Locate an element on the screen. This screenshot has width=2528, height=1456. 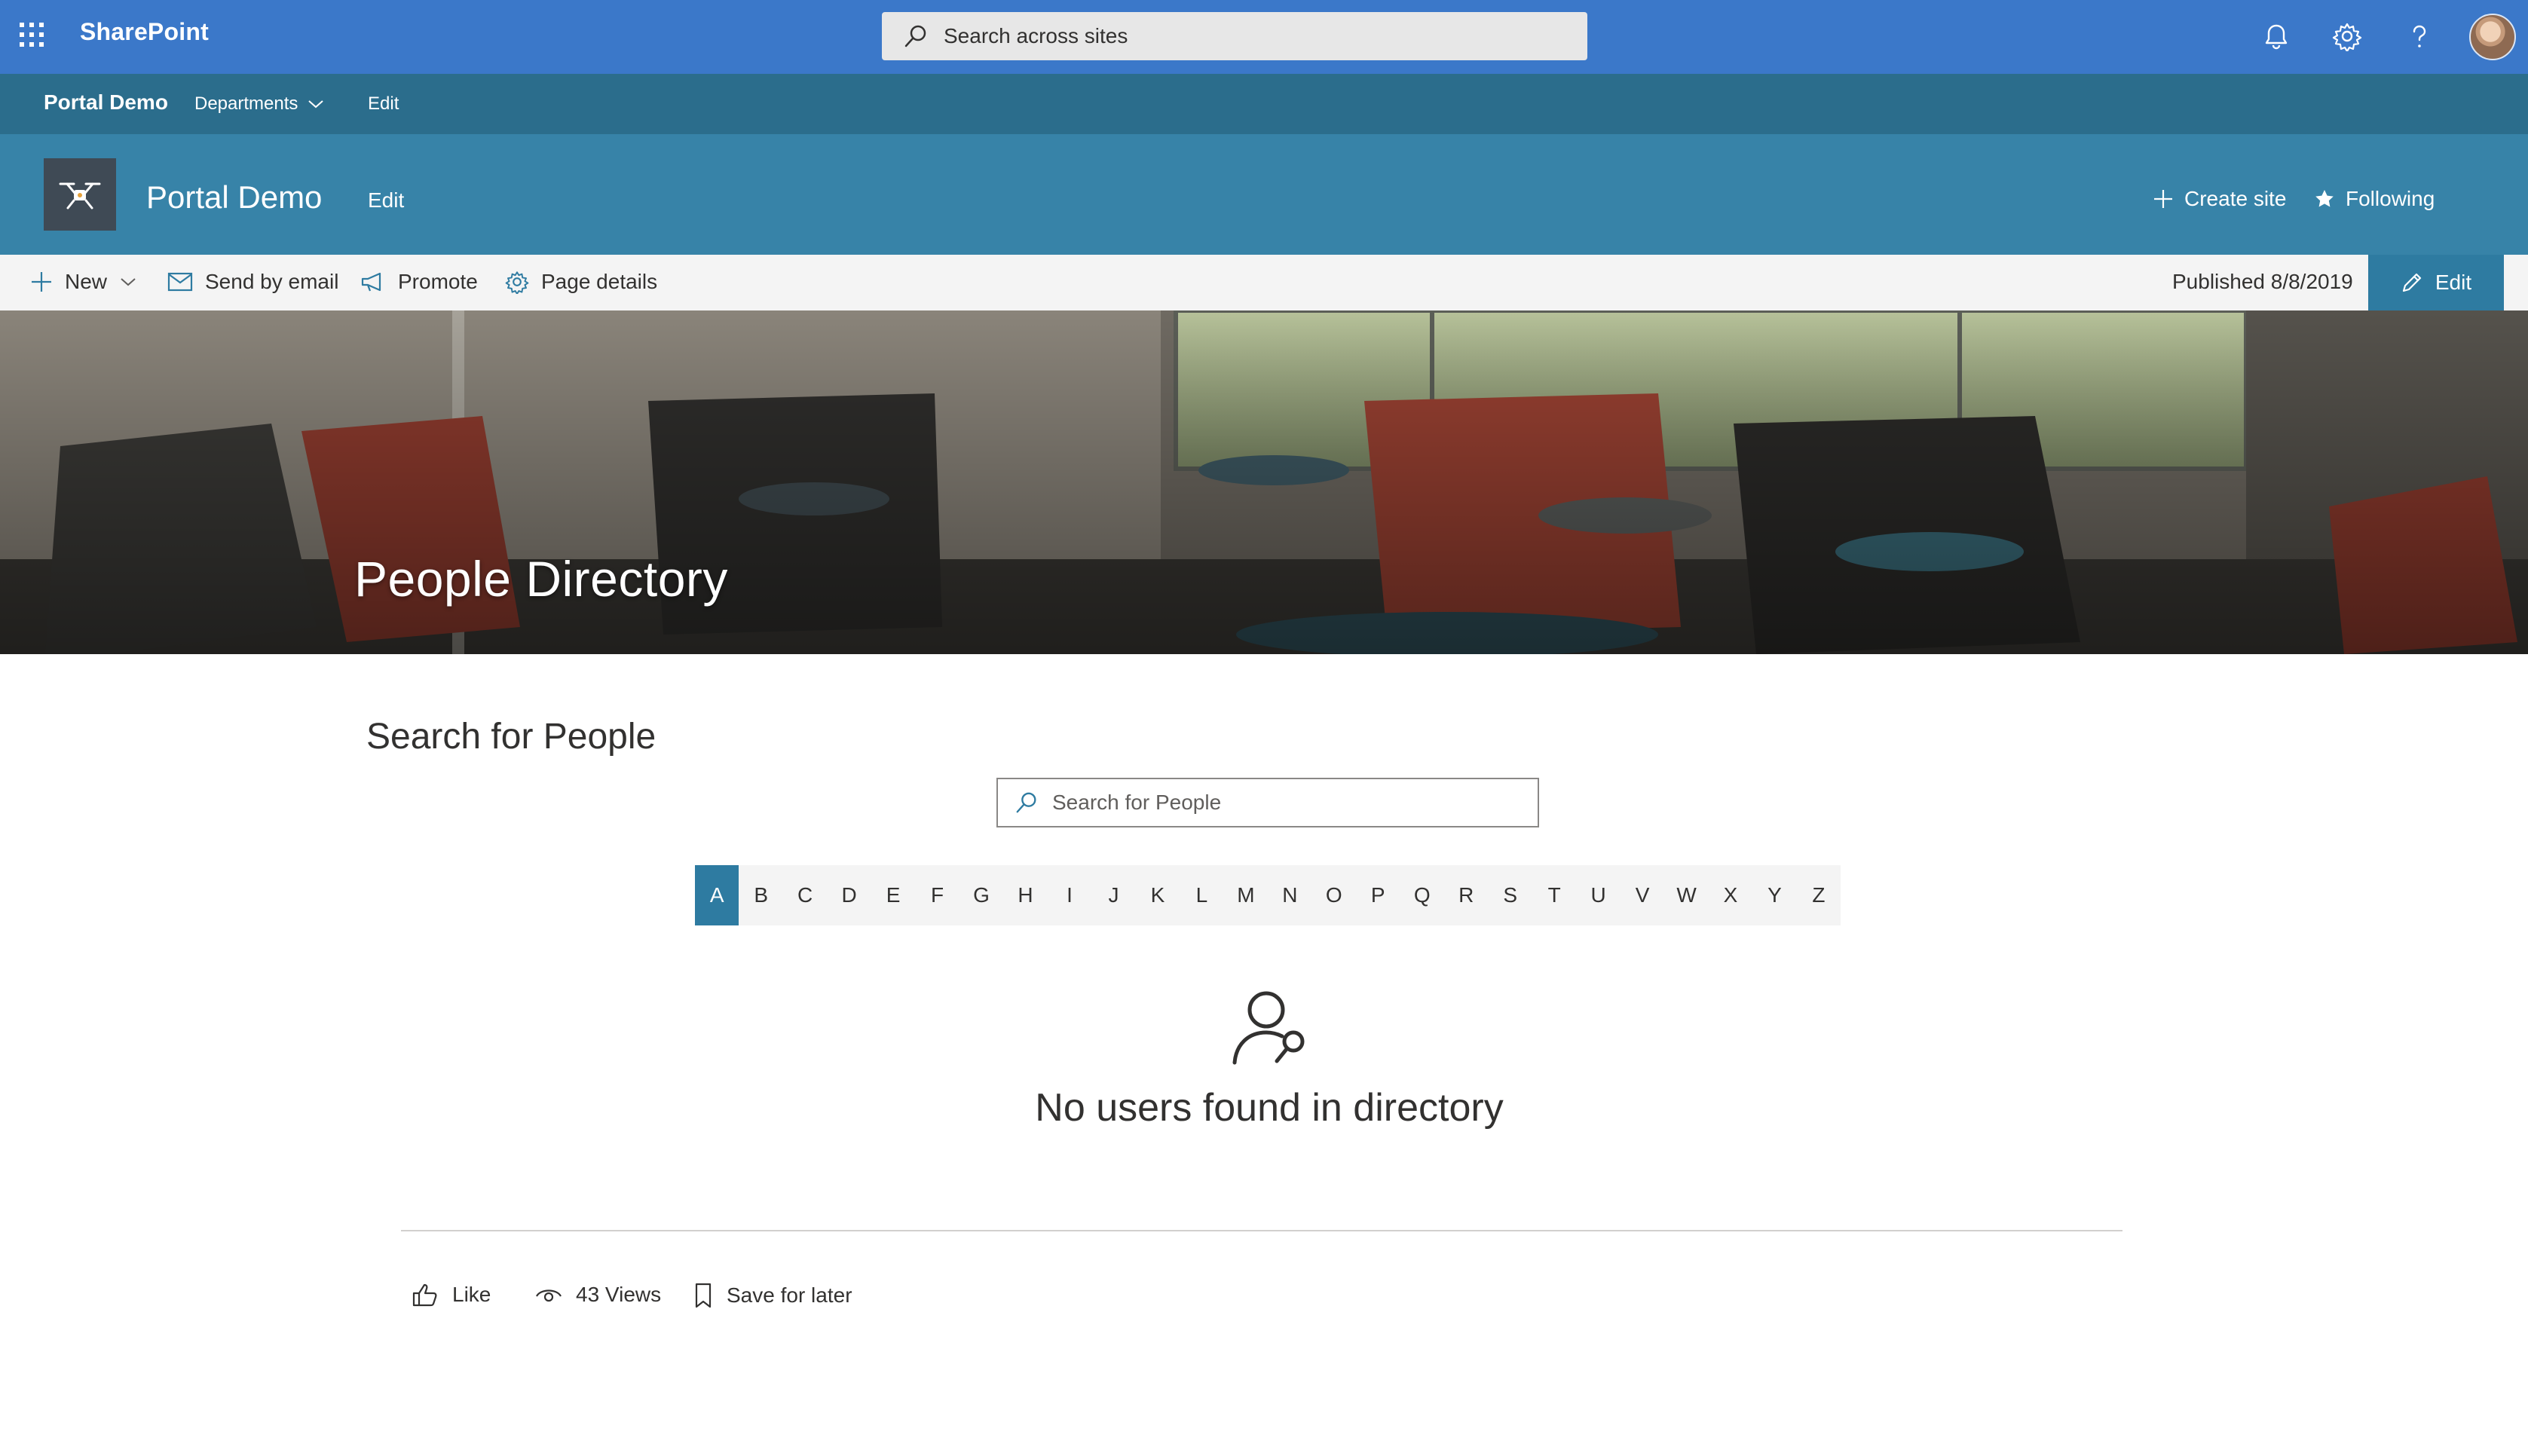
person-search-icon is located at coordinates (1270, 1026).